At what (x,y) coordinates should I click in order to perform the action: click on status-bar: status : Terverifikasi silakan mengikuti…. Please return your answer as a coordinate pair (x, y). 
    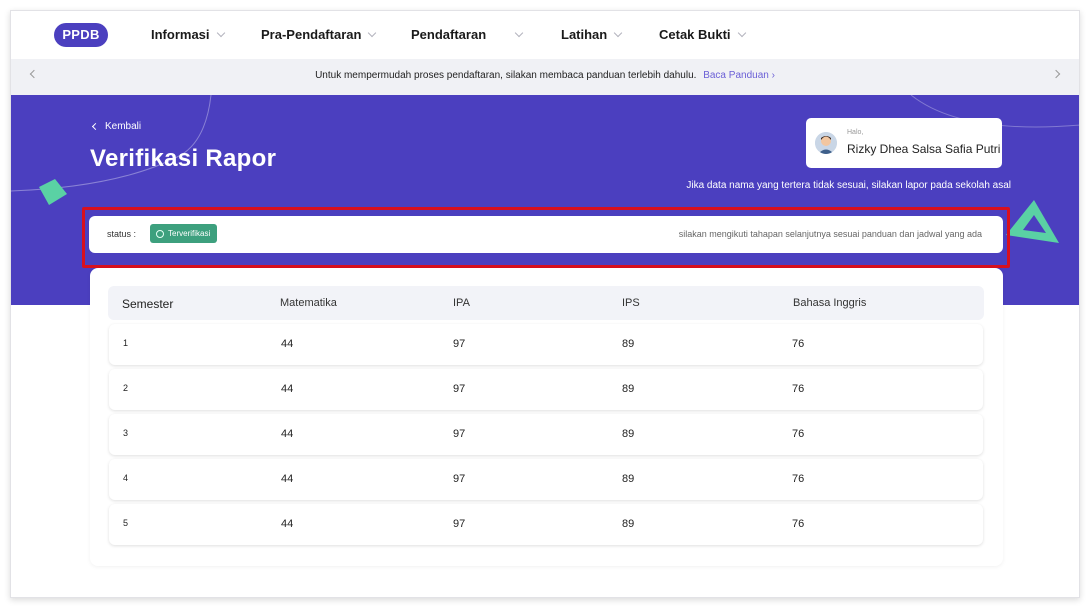
    Looking at the image, I should click on (546, 234).